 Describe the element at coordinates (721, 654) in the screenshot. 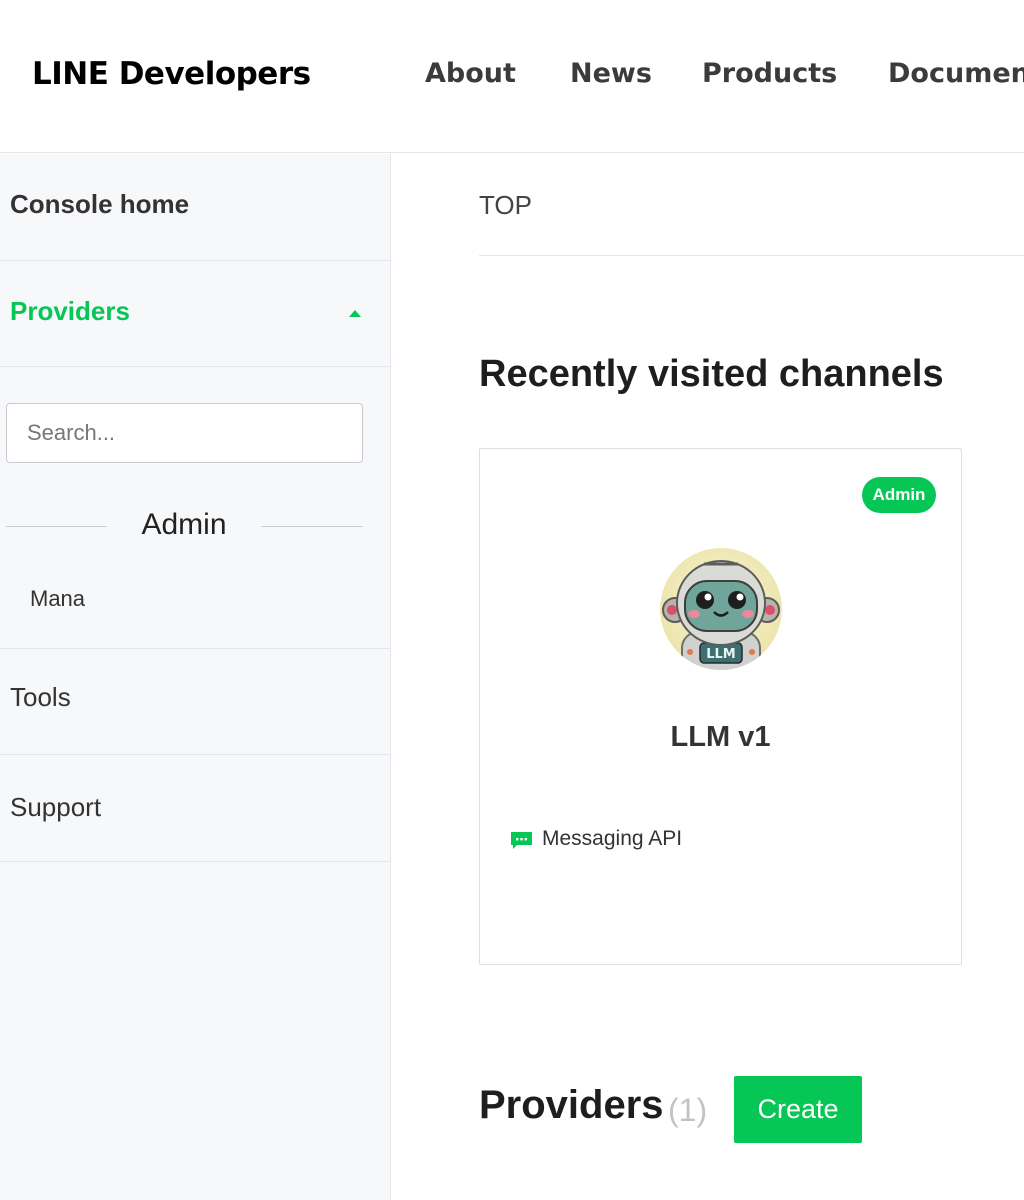

I see `avatar-chest-text: LLM` at that location.